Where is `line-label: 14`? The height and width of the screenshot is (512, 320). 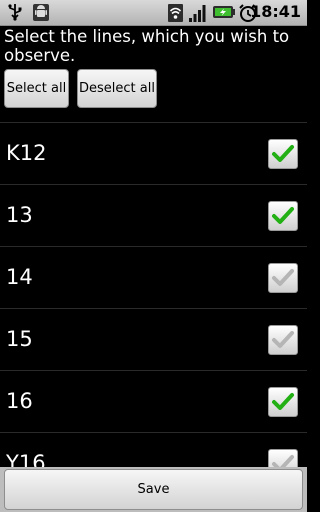
line-label: 14 is located at coordinates (19, 277).